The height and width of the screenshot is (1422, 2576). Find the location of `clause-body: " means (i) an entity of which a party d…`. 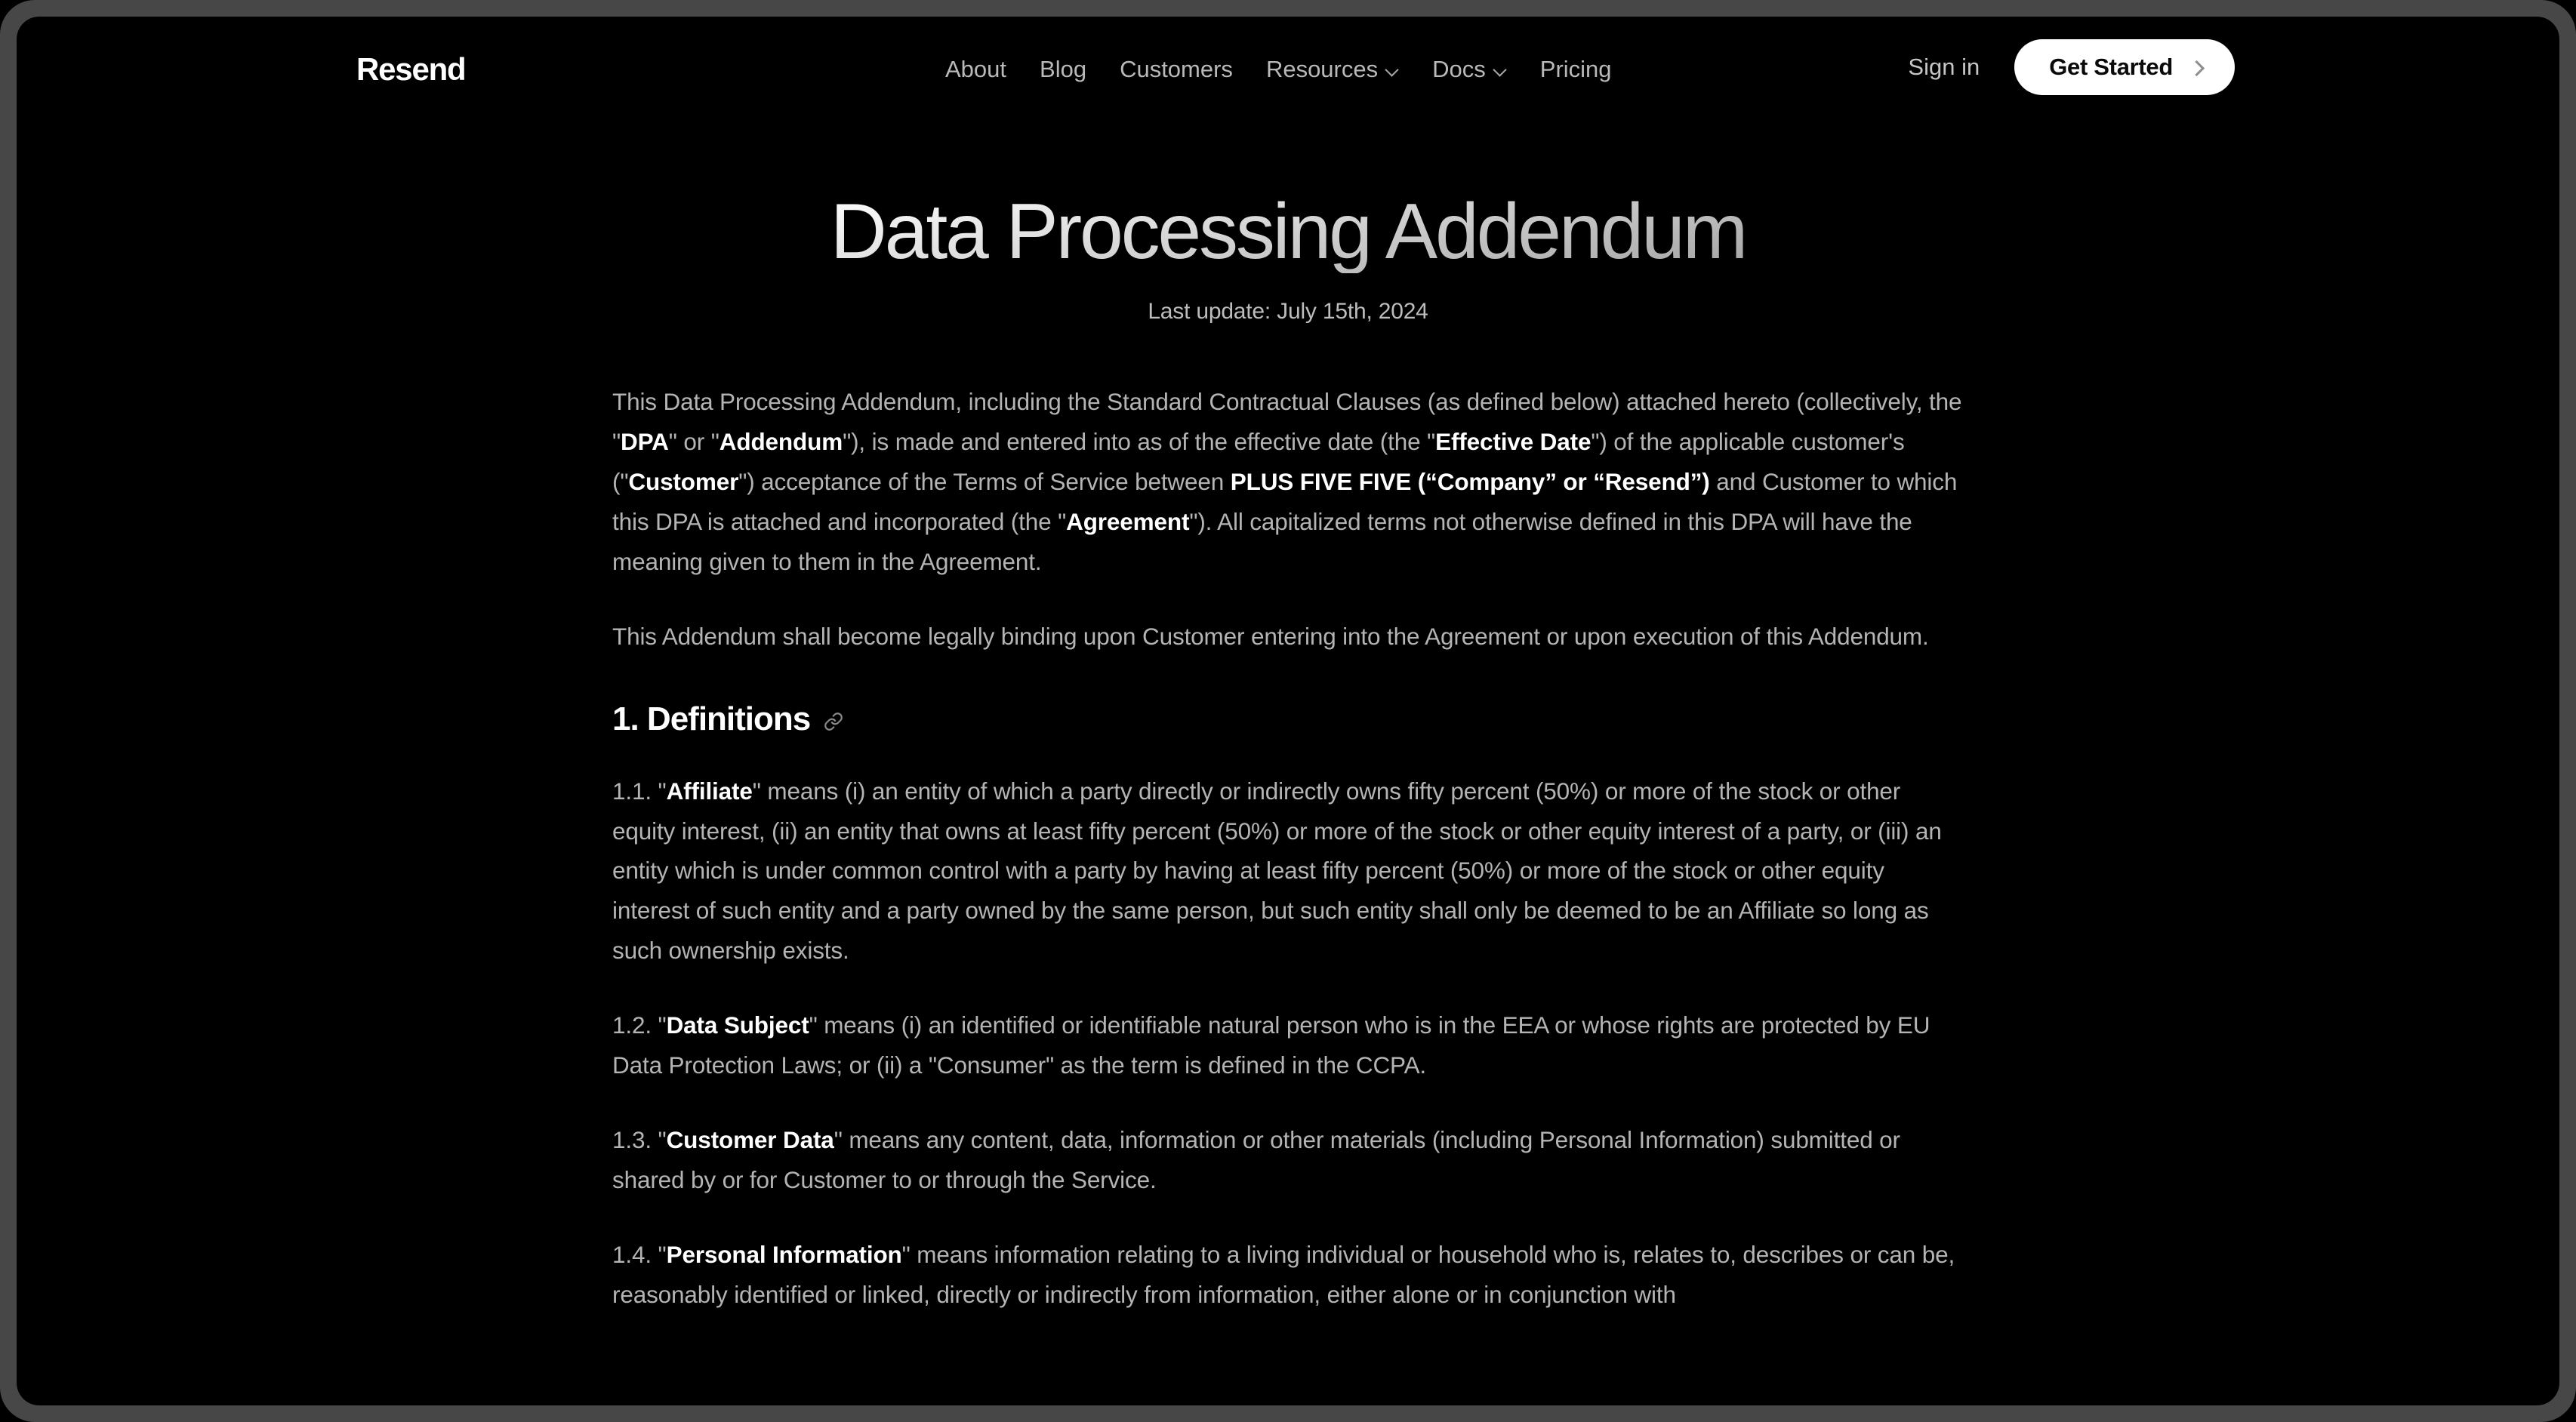

clause-body: " means (i) an entity of which a party d… is located at coordinates (1277, 871).